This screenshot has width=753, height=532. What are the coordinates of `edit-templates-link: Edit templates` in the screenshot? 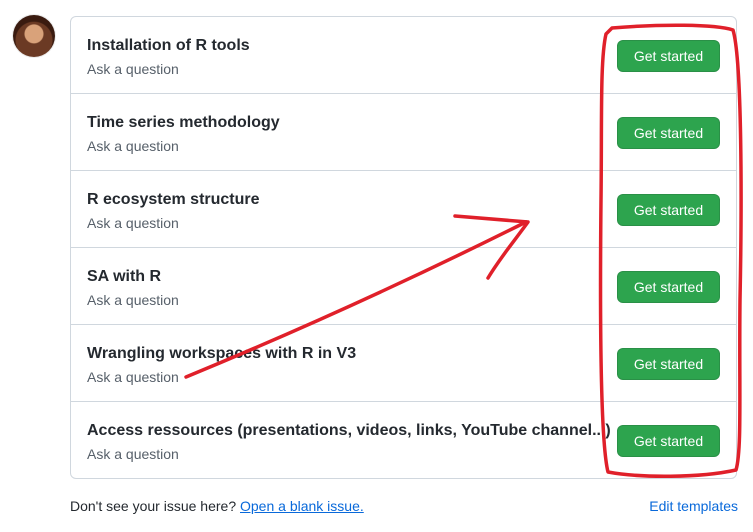 It's located at (693, 506).